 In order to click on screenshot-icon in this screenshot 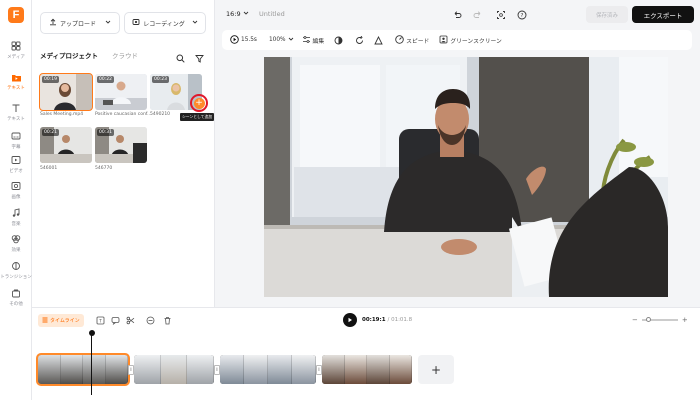, I will do `click(500, 14)`.